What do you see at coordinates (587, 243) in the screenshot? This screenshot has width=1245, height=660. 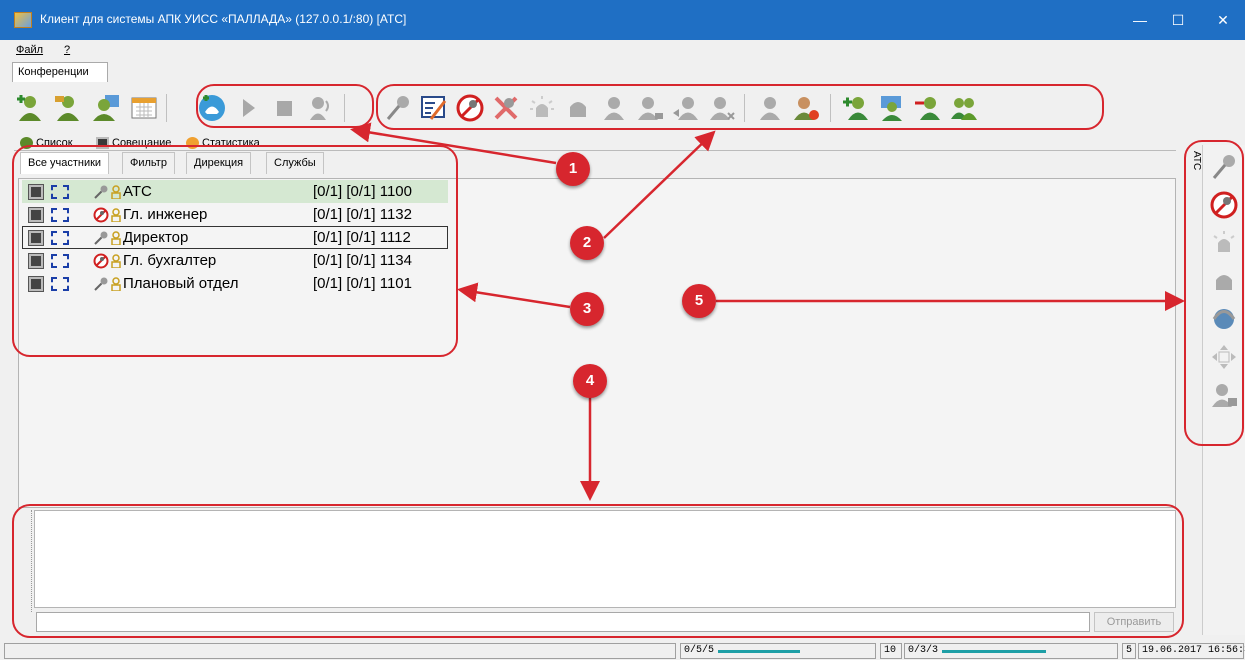 I see `annotation-badge-2: 2` at bounding box center [587, 243].